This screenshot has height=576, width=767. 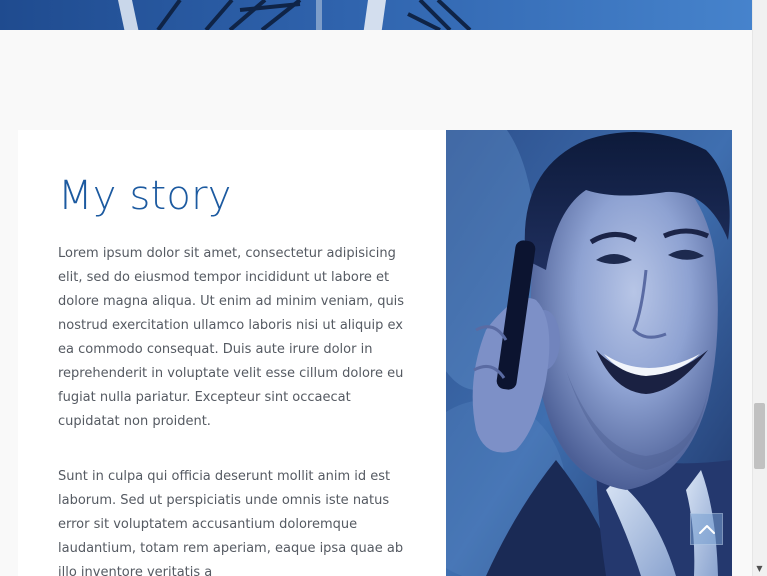 I want to click on scroll-to-top-button, so click(x=706, y=529).